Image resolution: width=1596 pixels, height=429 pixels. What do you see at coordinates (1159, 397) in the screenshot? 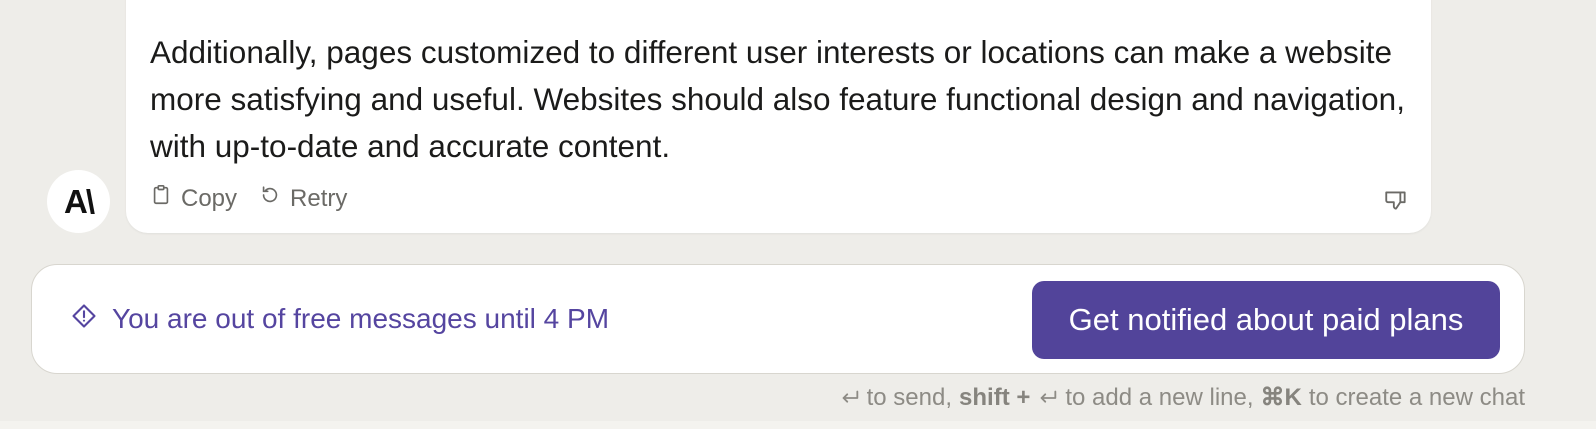
I see `hint-to-add-line: to add a new line,` at bounding box center [1159, 397].